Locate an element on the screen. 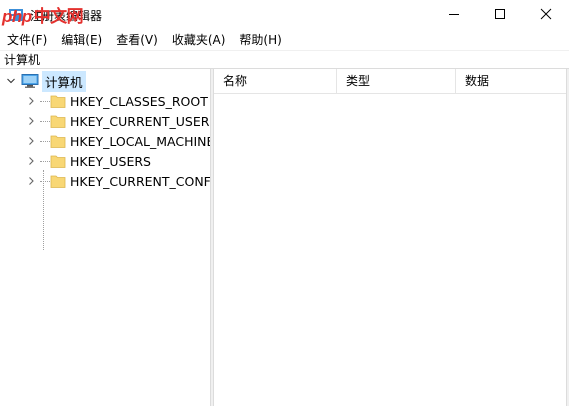  list-header: 名称 类型 数据 is located at coordinates (391, 81).